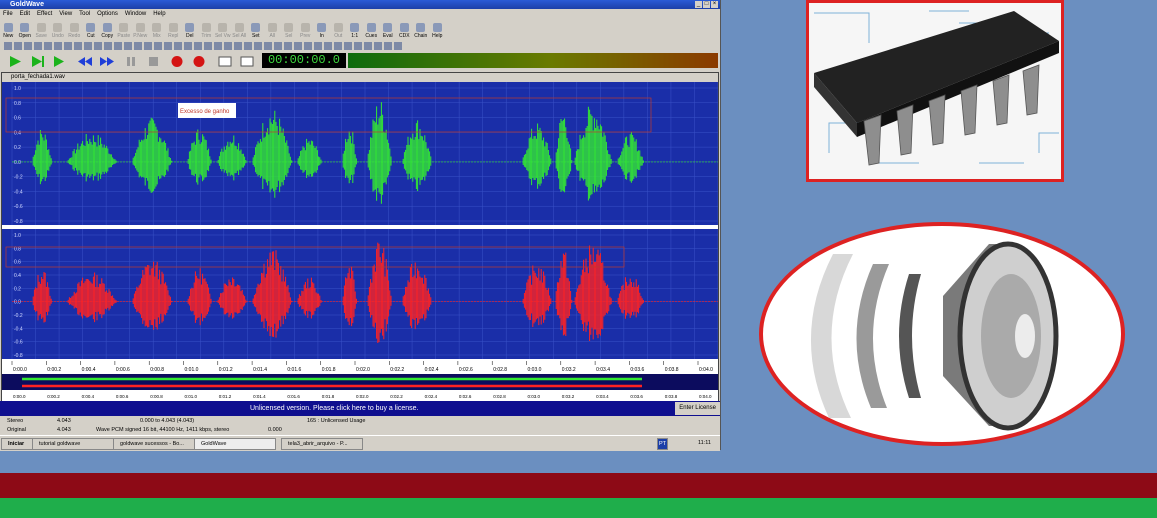 This screenshot has width=1157, height=518. Describe the element at coordinates (322, 29) in the screenshot. I see `toolbar-in-button: In` at that location.